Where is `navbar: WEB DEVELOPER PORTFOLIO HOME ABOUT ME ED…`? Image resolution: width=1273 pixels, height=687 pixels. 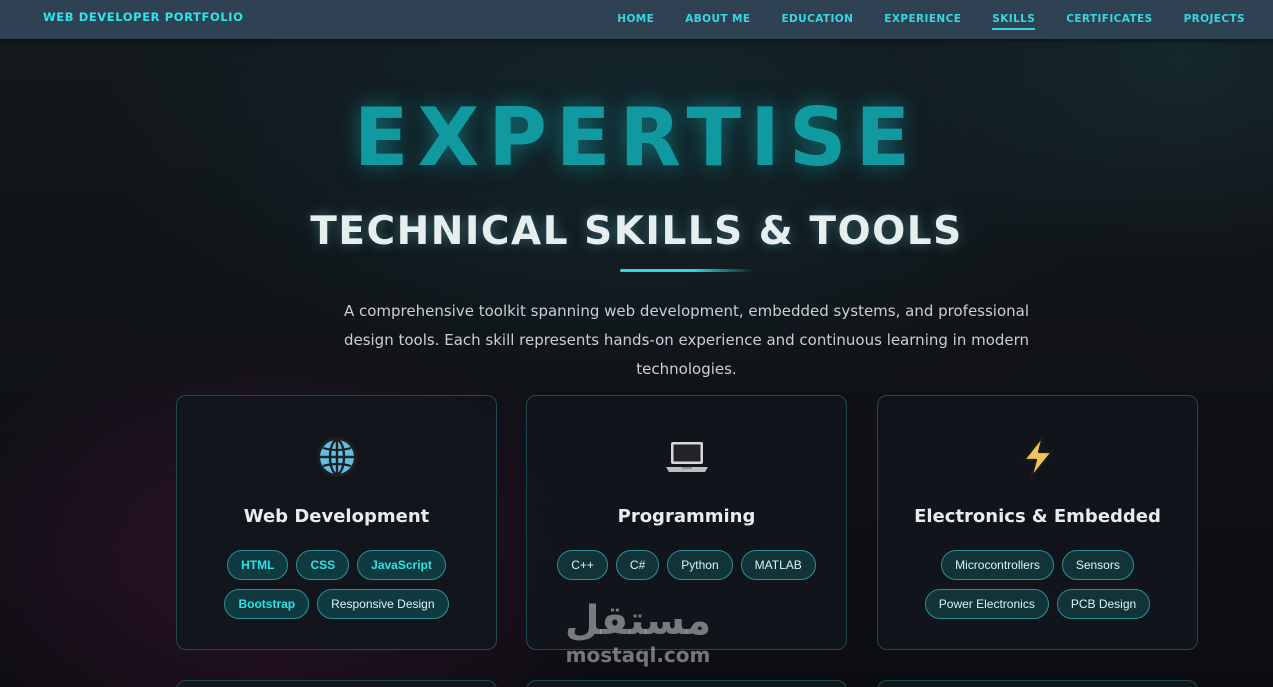
navbar: WEB DEVELOPER PORTFOLIO HOME ABOUT ME ED… is located at coordinates (636, 19).